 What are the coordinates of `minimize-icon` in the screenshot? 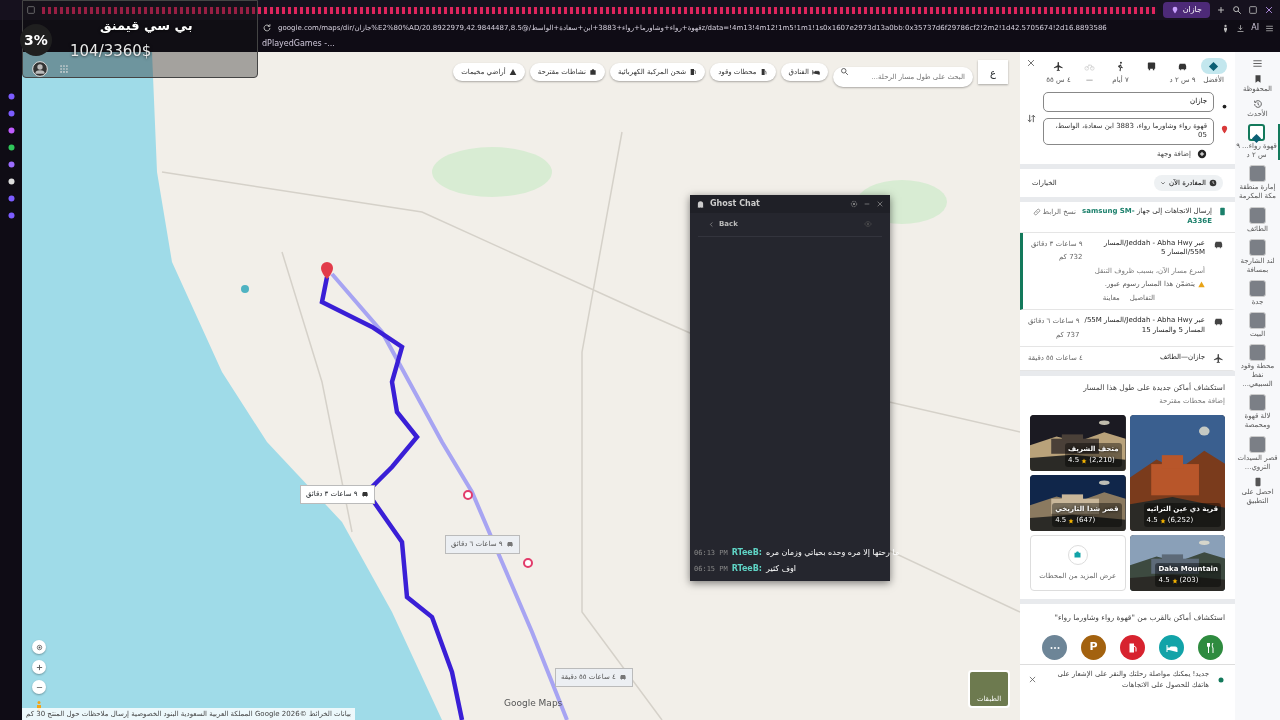 It's located at (867, 204).